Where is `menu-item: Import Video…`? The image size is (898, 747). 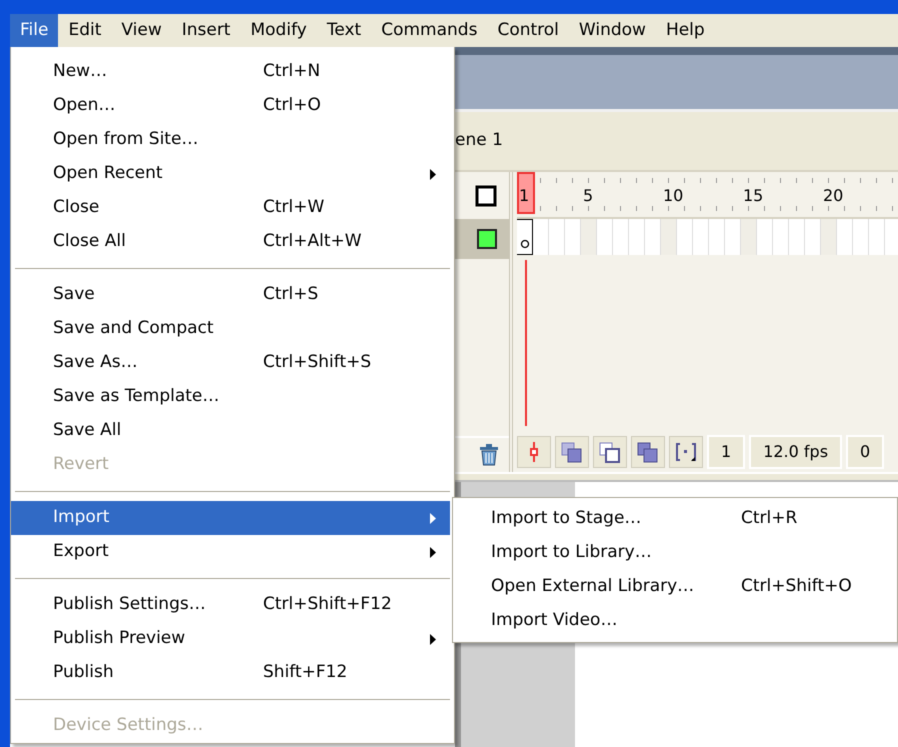
menu-item: Import Video… is located at coordinates (675, 621).